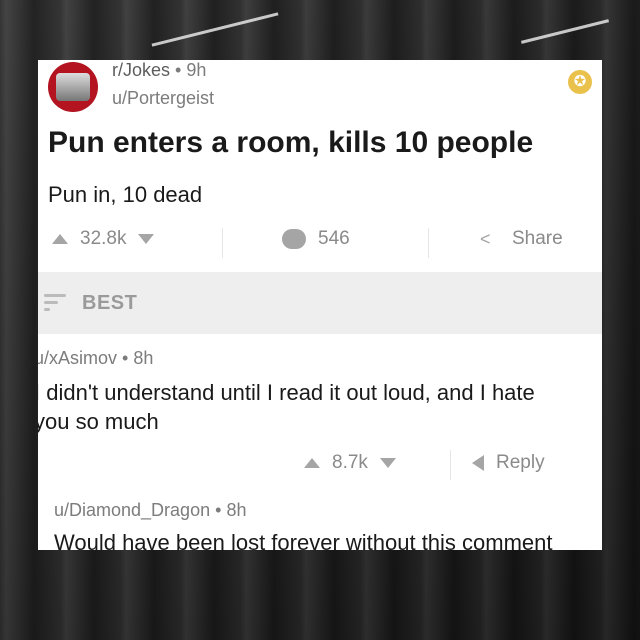 The image size is (640, 640). I want to click on comments-button: 546, so click(316, 239).